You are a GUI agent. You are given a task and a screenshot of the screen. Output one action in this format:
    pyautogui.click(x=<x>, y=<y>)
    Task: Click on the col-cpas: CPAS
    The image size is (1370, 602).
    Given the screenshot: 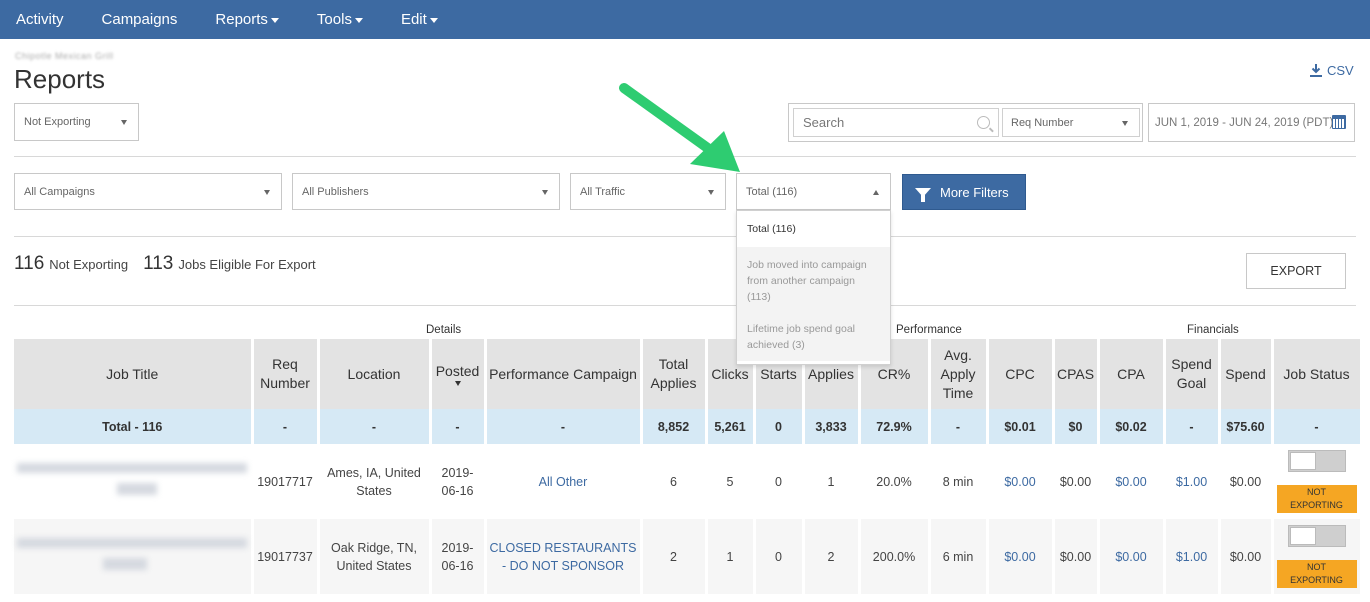 What is the action you would take?
    pyautogui.click(x=1076, y=374)
    